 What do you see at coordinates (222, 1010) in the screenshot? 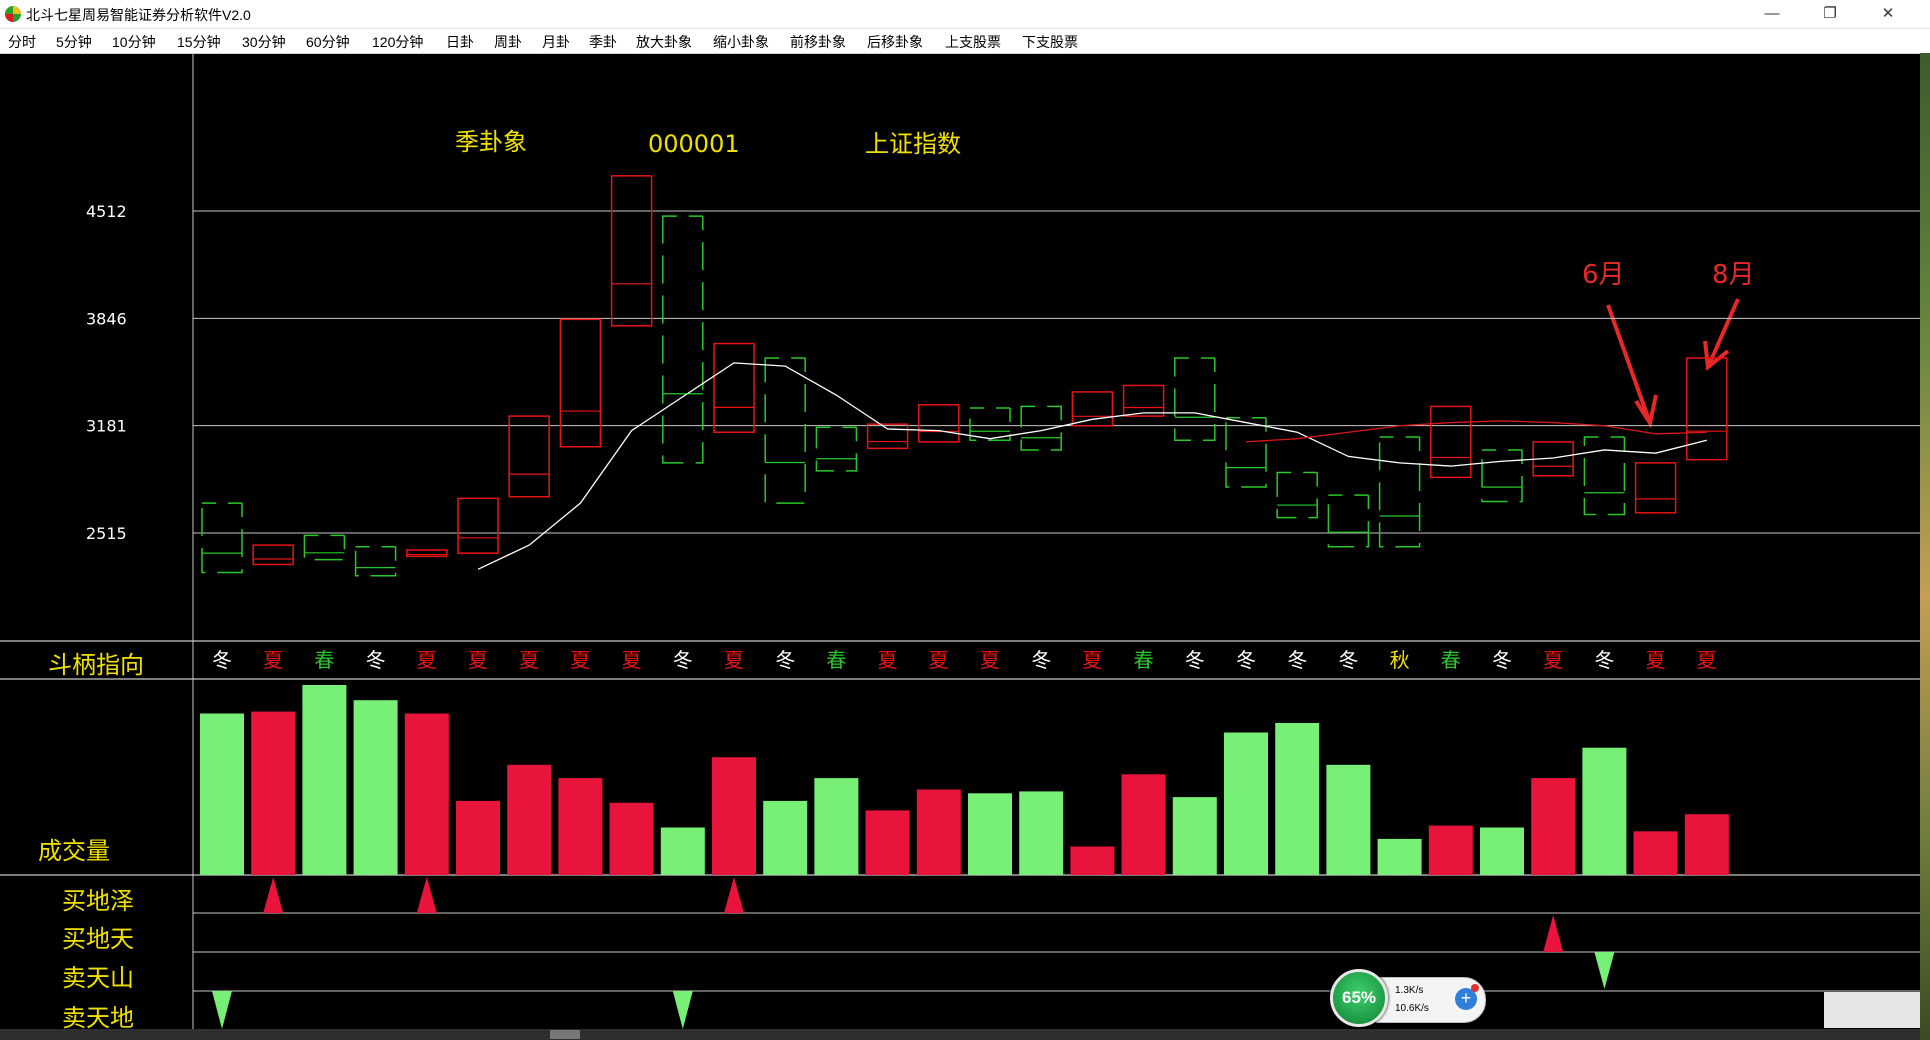
I see `sell-signal-marker` at bounding box center [222, 1010].